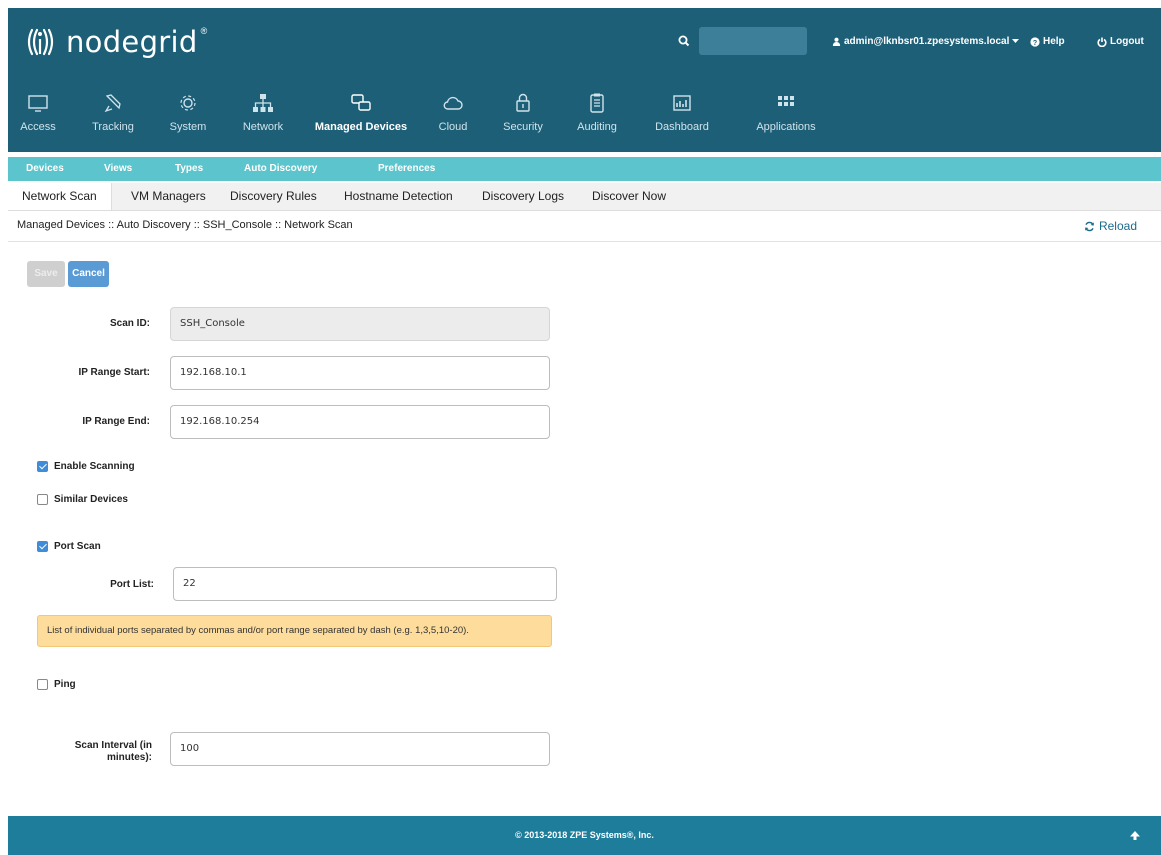 The height and width of the screenshot is (855, 1161). What do you see at coordinates (46, 274) in the screenshot?
I see `save-button: Save` at bounding box center [46, 274].